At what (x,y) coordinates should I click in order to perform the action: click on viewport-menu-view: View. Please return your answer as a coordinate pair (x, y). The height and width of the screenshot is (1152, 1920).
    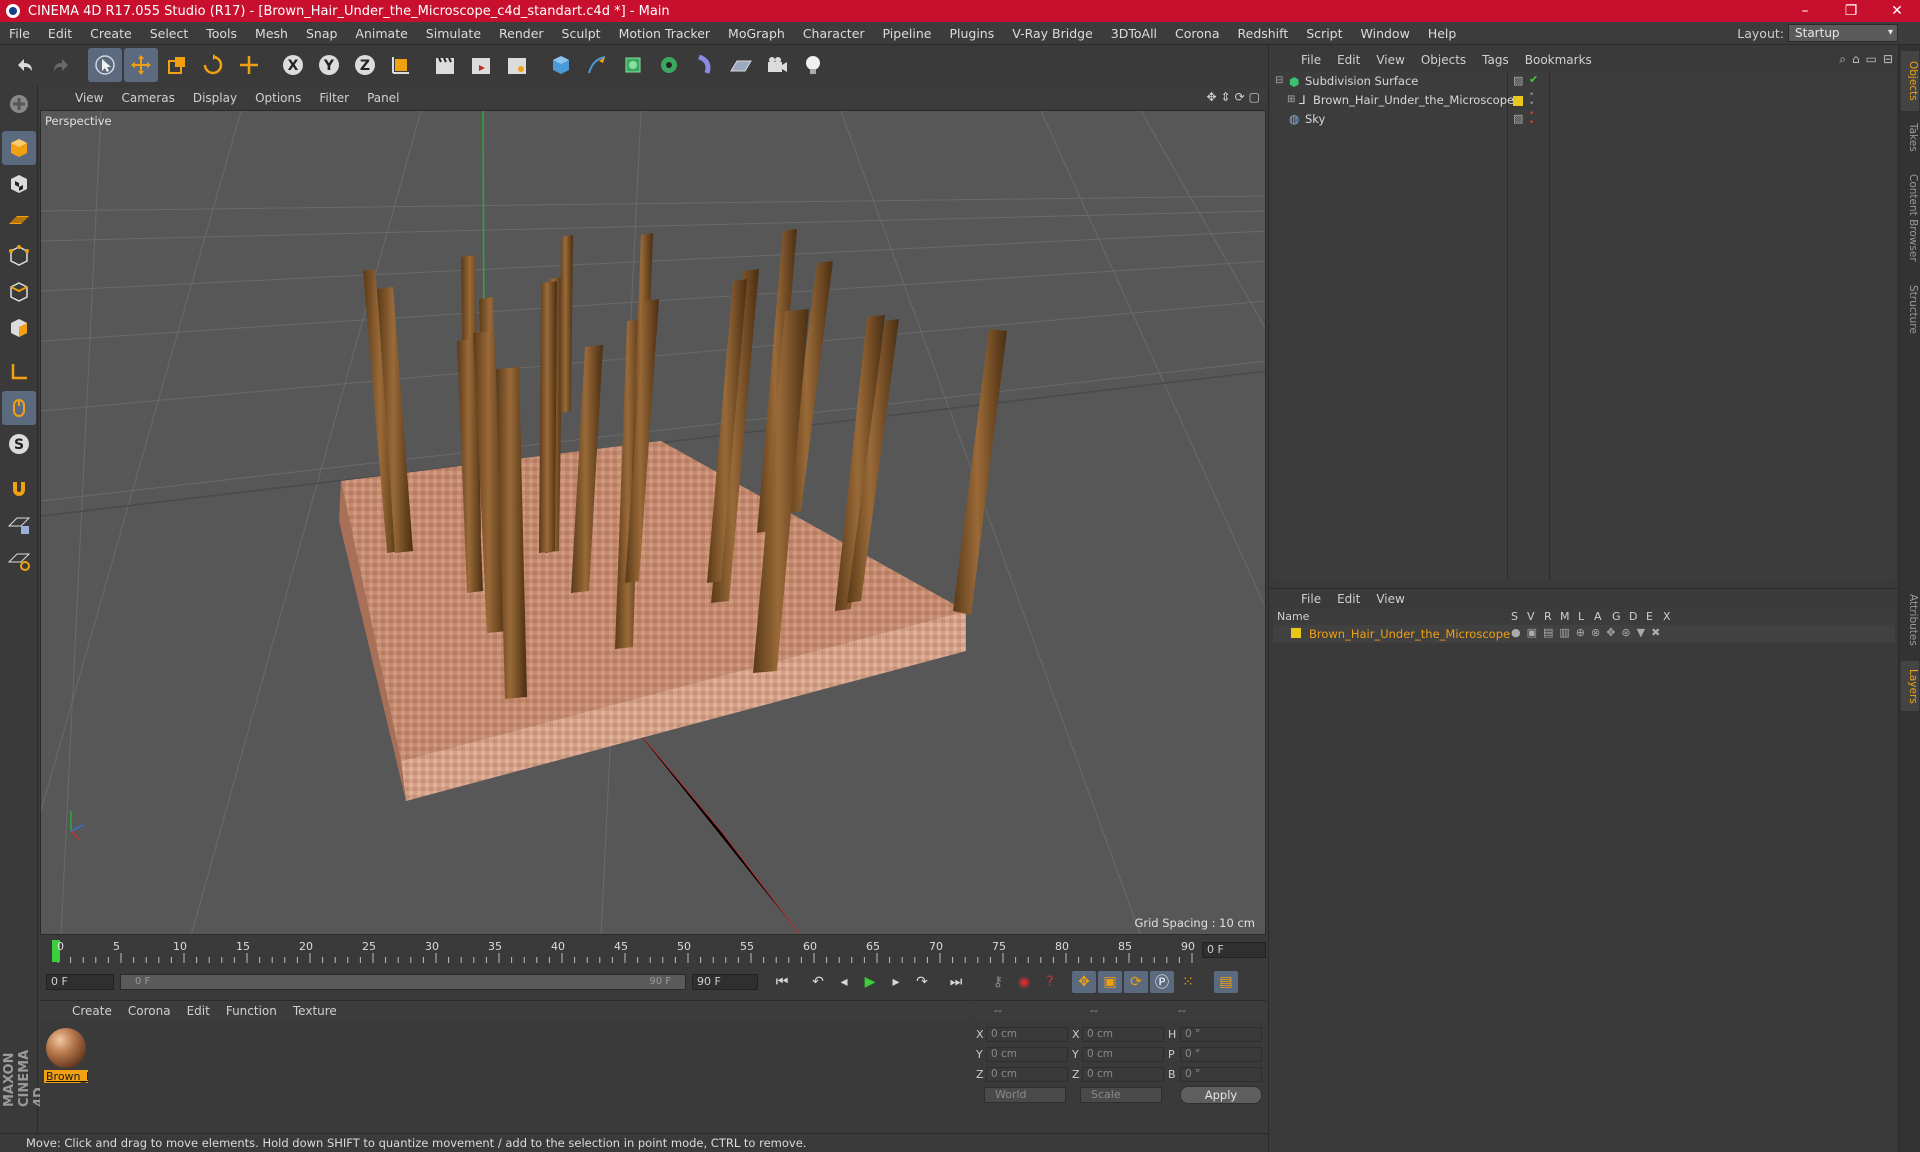
    Looking at the image, I should click on (89, 98).